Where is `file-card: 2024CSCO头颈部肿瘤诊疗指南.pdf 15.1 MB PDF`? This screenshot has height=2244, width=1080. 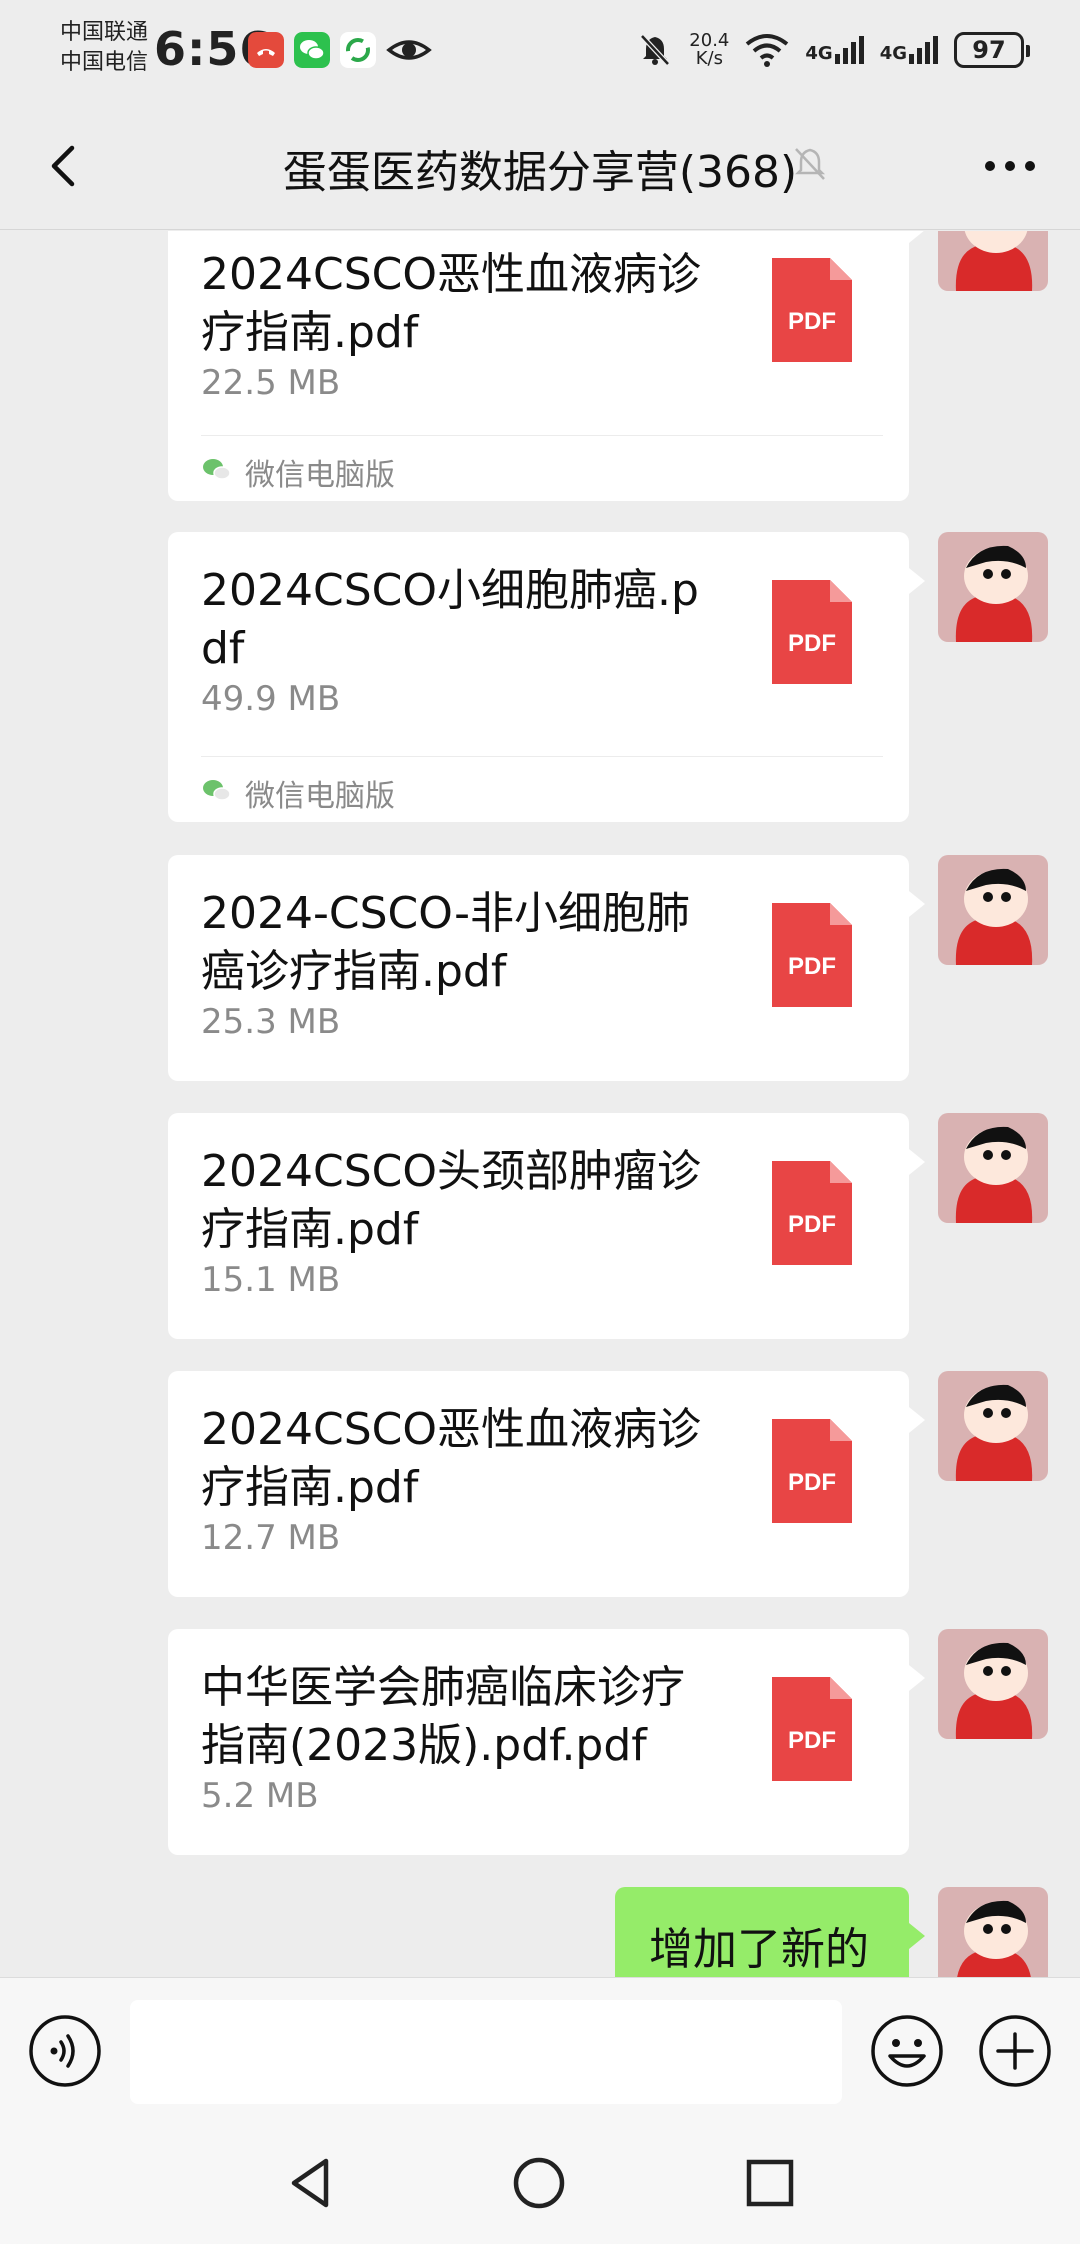 file-card: 2024CSCO头颈部肿瘤诊疗指南.pdf 15.1 MB PDF is located at coordinates (546, 1226).